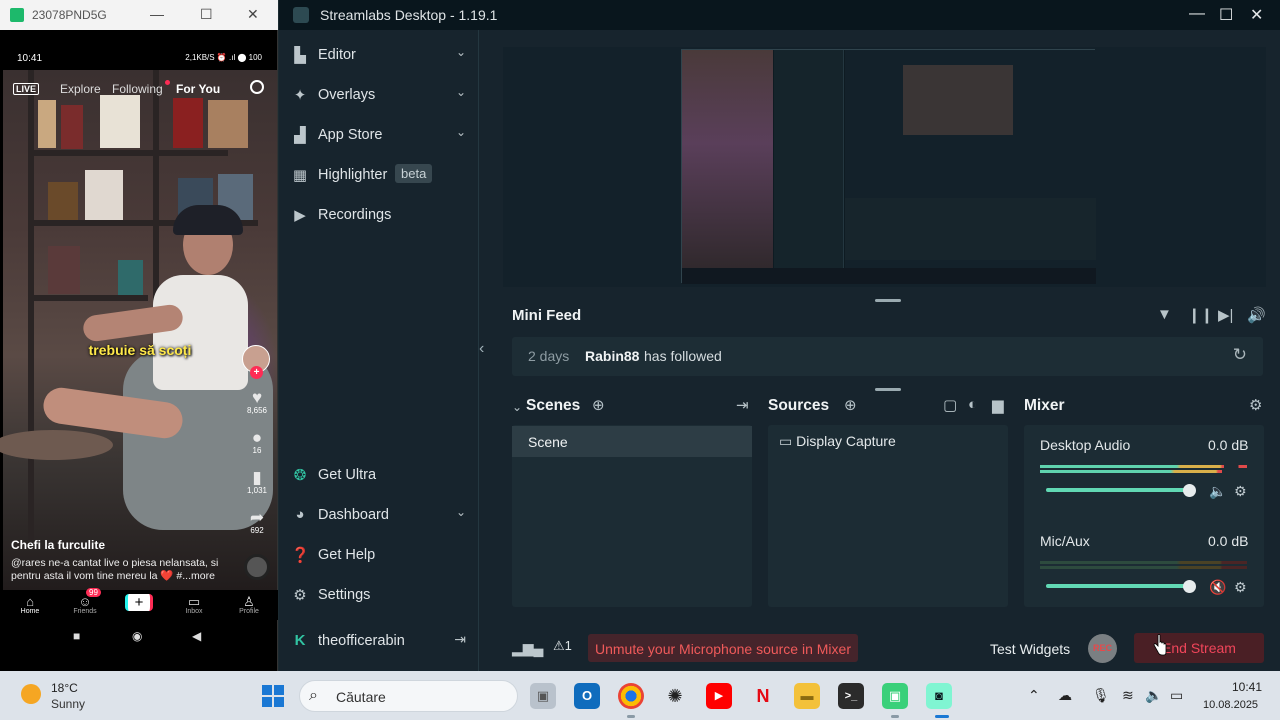 This screenshot has width=1280, height=720. Describe the element at coordinates (675, 696) in the screenshot. I see `chatgpt-icon: ✺` at that location.